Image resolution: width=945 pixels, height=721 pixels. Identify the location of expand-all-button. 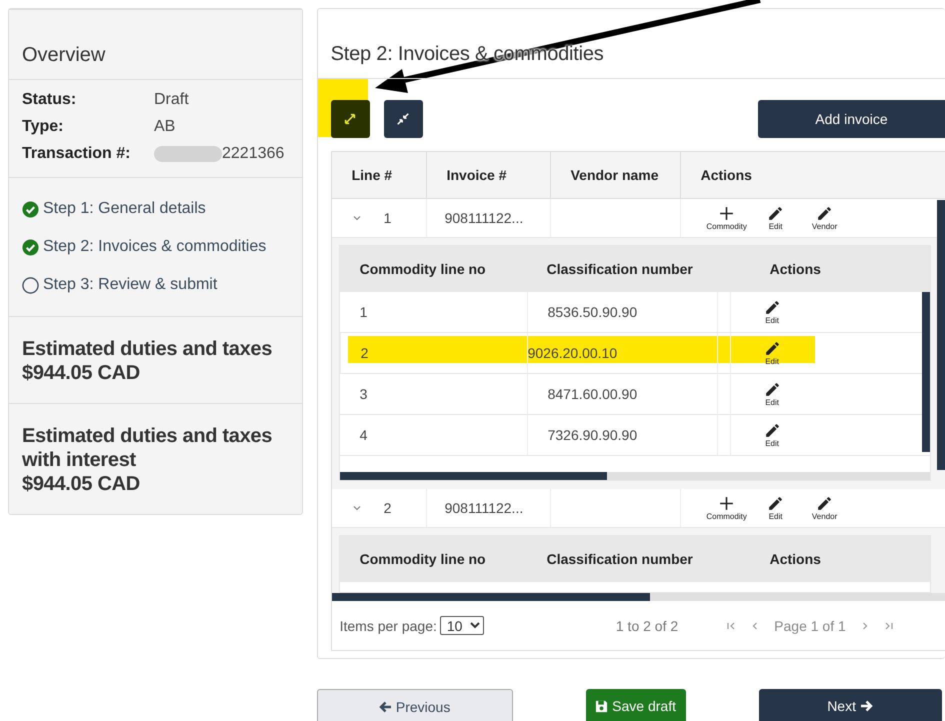
(350, 119).